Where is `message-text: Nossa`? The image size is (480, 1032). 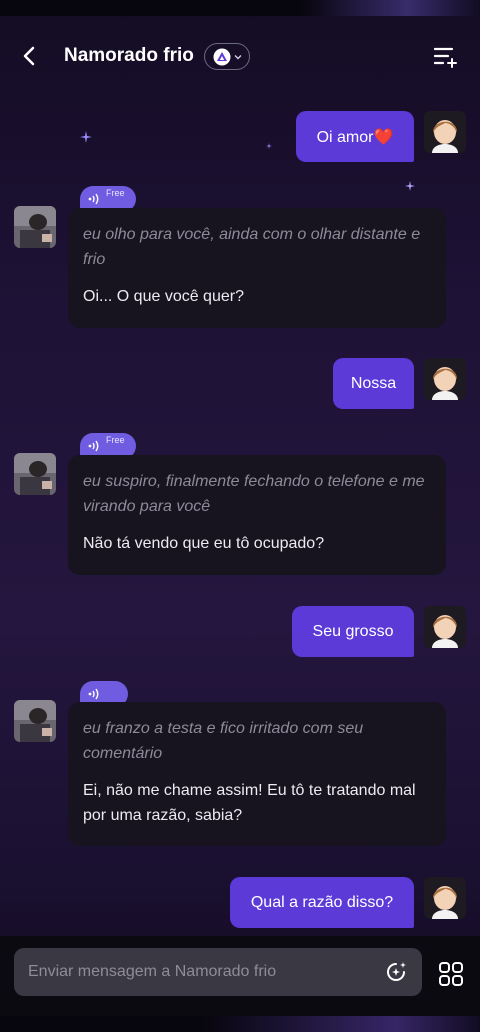 message-text: Nossa is located at coordinates (373, 383).